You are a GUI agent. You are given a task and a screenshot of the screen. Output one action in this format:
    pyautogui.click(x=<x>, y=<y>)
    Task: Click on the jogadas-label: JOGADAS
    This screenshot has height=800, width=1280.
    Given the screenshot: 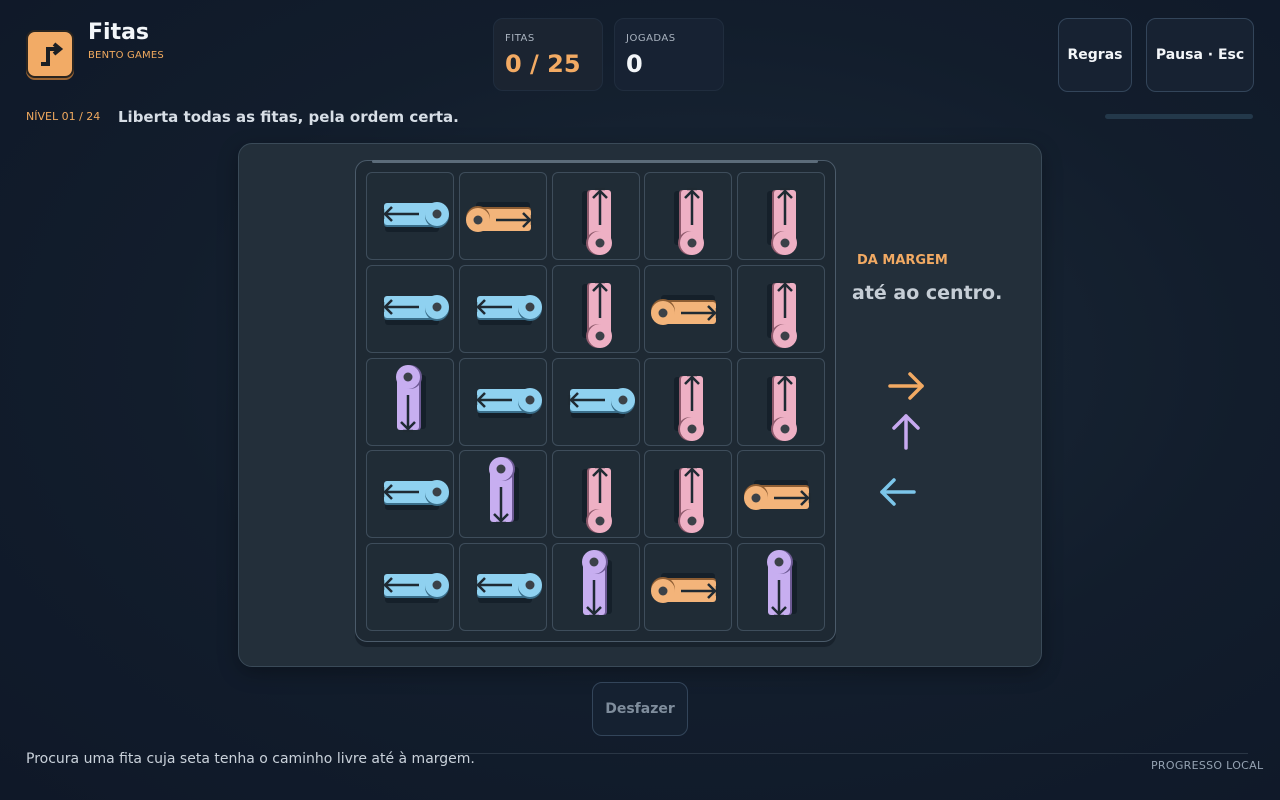 What is the action you would take?
    pyautogui.click(x=651, y=38)
    